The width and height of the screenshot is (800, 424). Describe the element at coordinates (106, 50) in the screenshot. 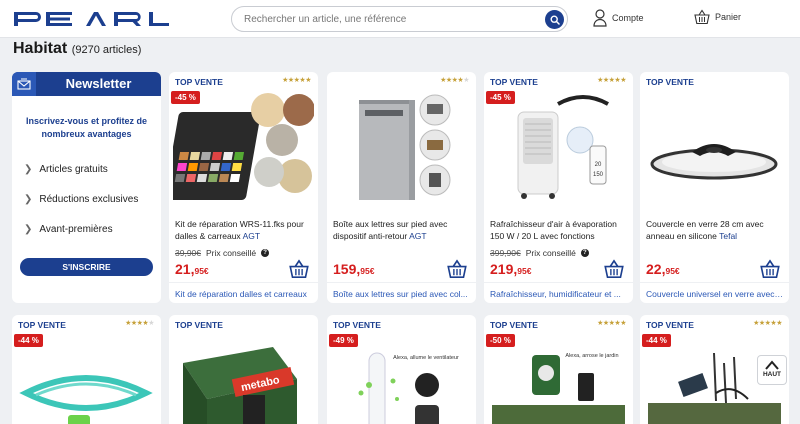

I see `article-count: (9270 articles)` at that location.